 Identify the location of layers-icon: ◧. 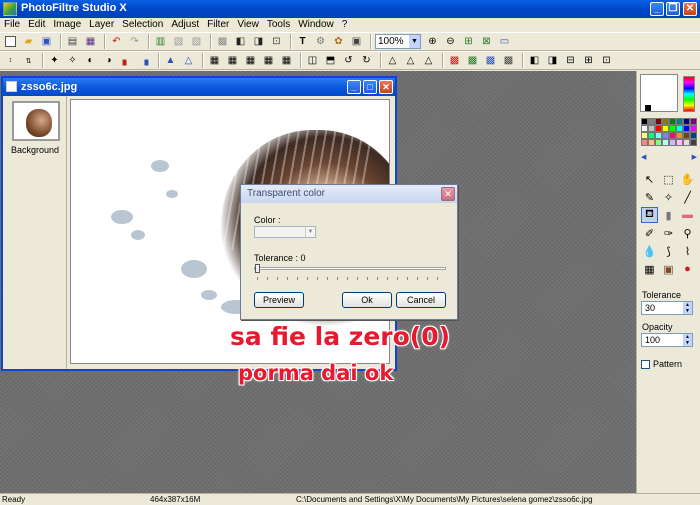
(534, 60).